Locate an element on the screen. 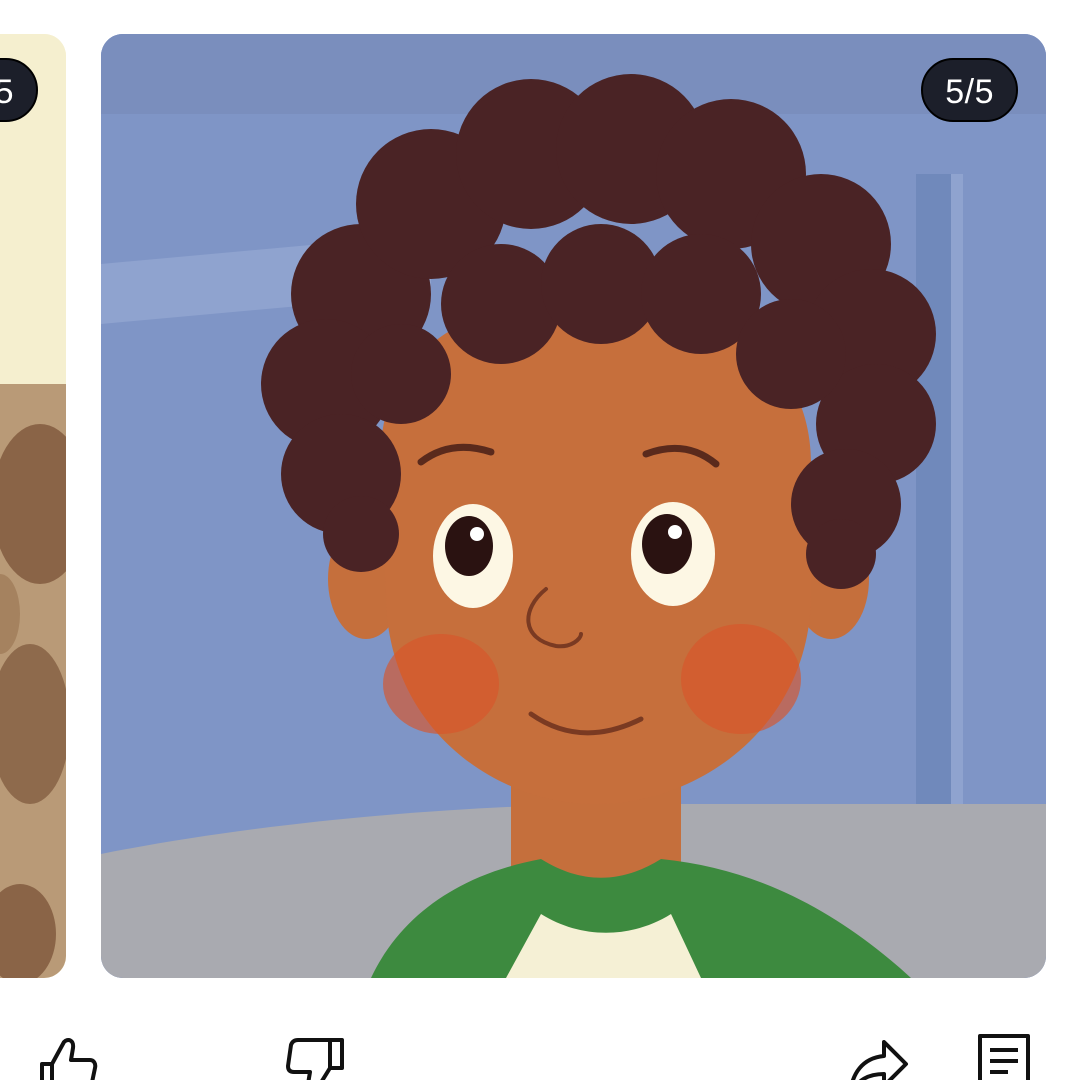  share-button is located at coordinates (878, 1057).